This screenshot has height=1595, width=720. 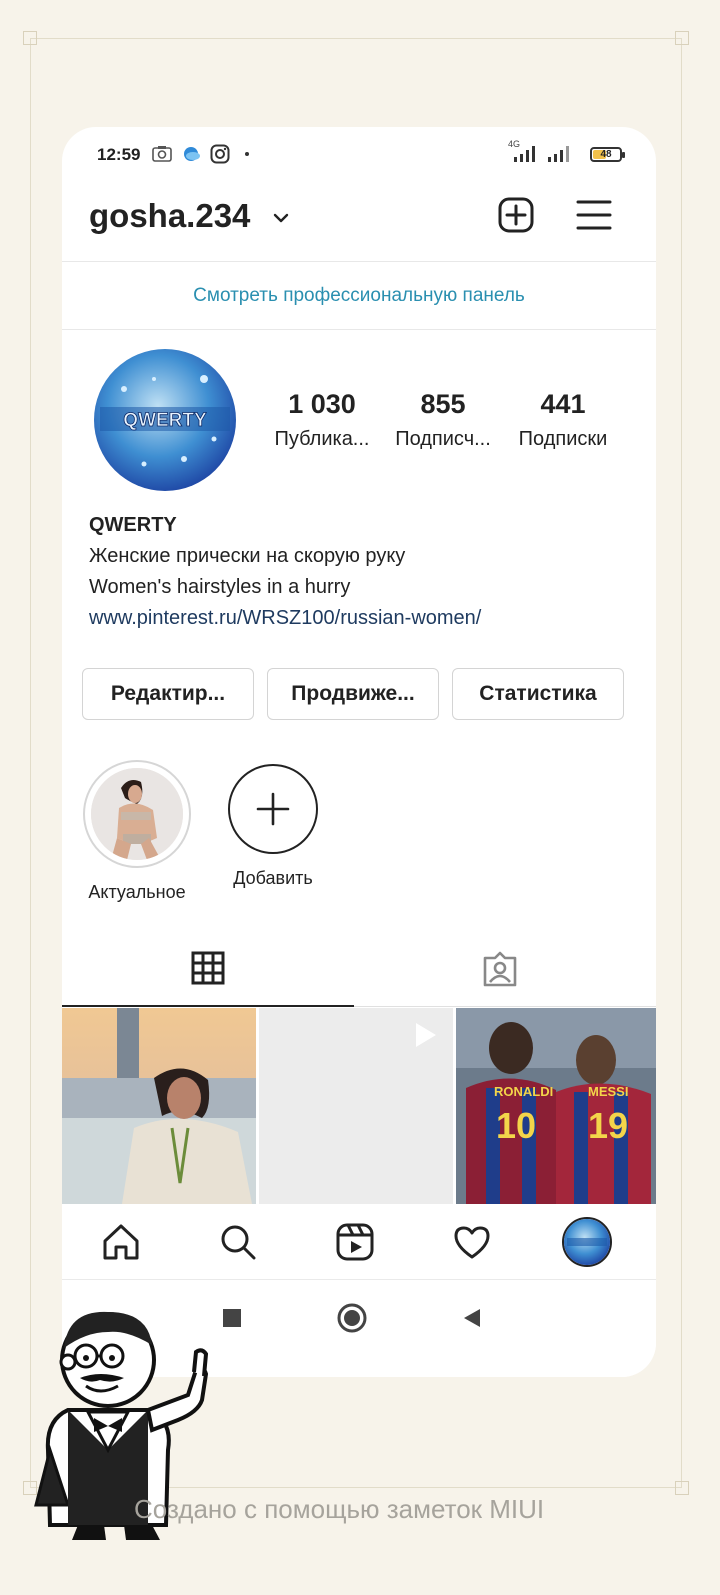 I want to click on instagram-icon, so click(x=220, y=154).